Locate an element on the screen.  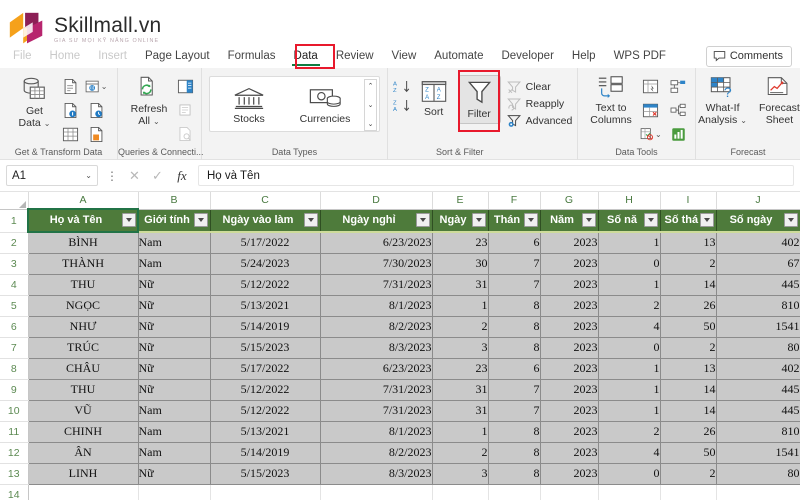
remove-duplicates-icon is located at coordinates (651, 110).